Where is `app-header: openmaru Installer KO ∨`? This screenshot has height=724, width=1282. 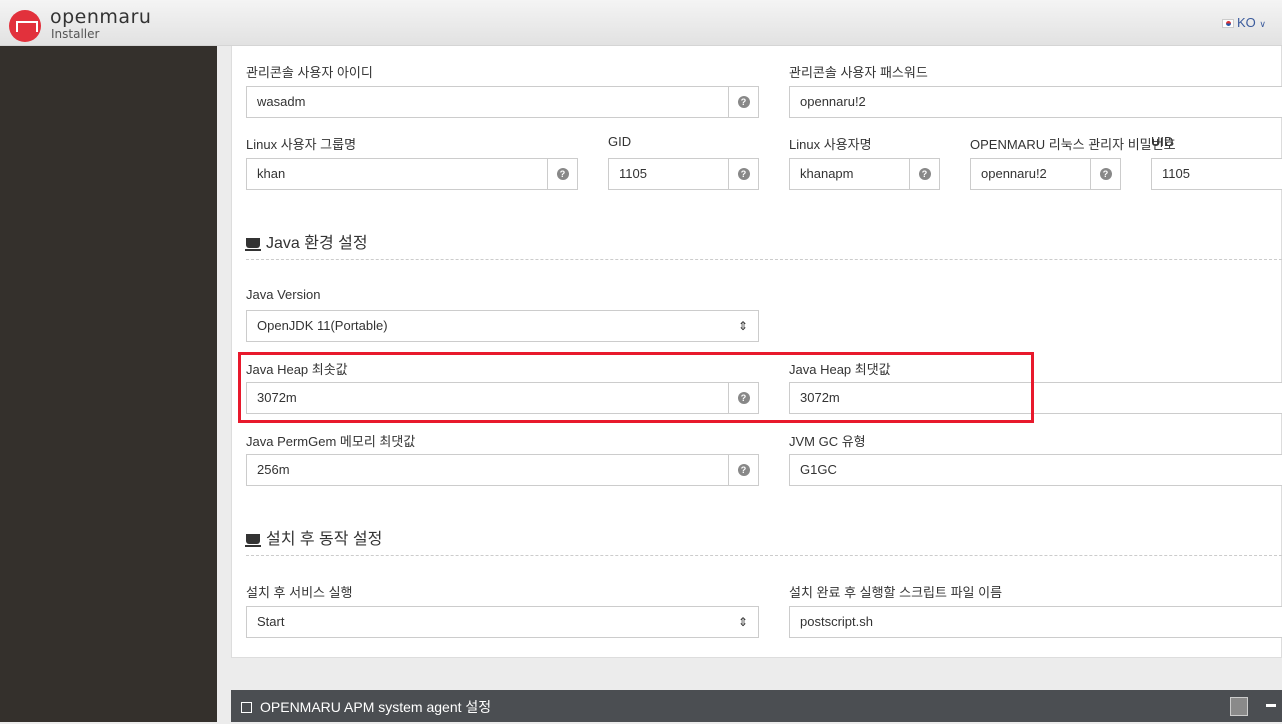
app-header: openmaru Installer KO ∨ is located at coordinates (641, 23).